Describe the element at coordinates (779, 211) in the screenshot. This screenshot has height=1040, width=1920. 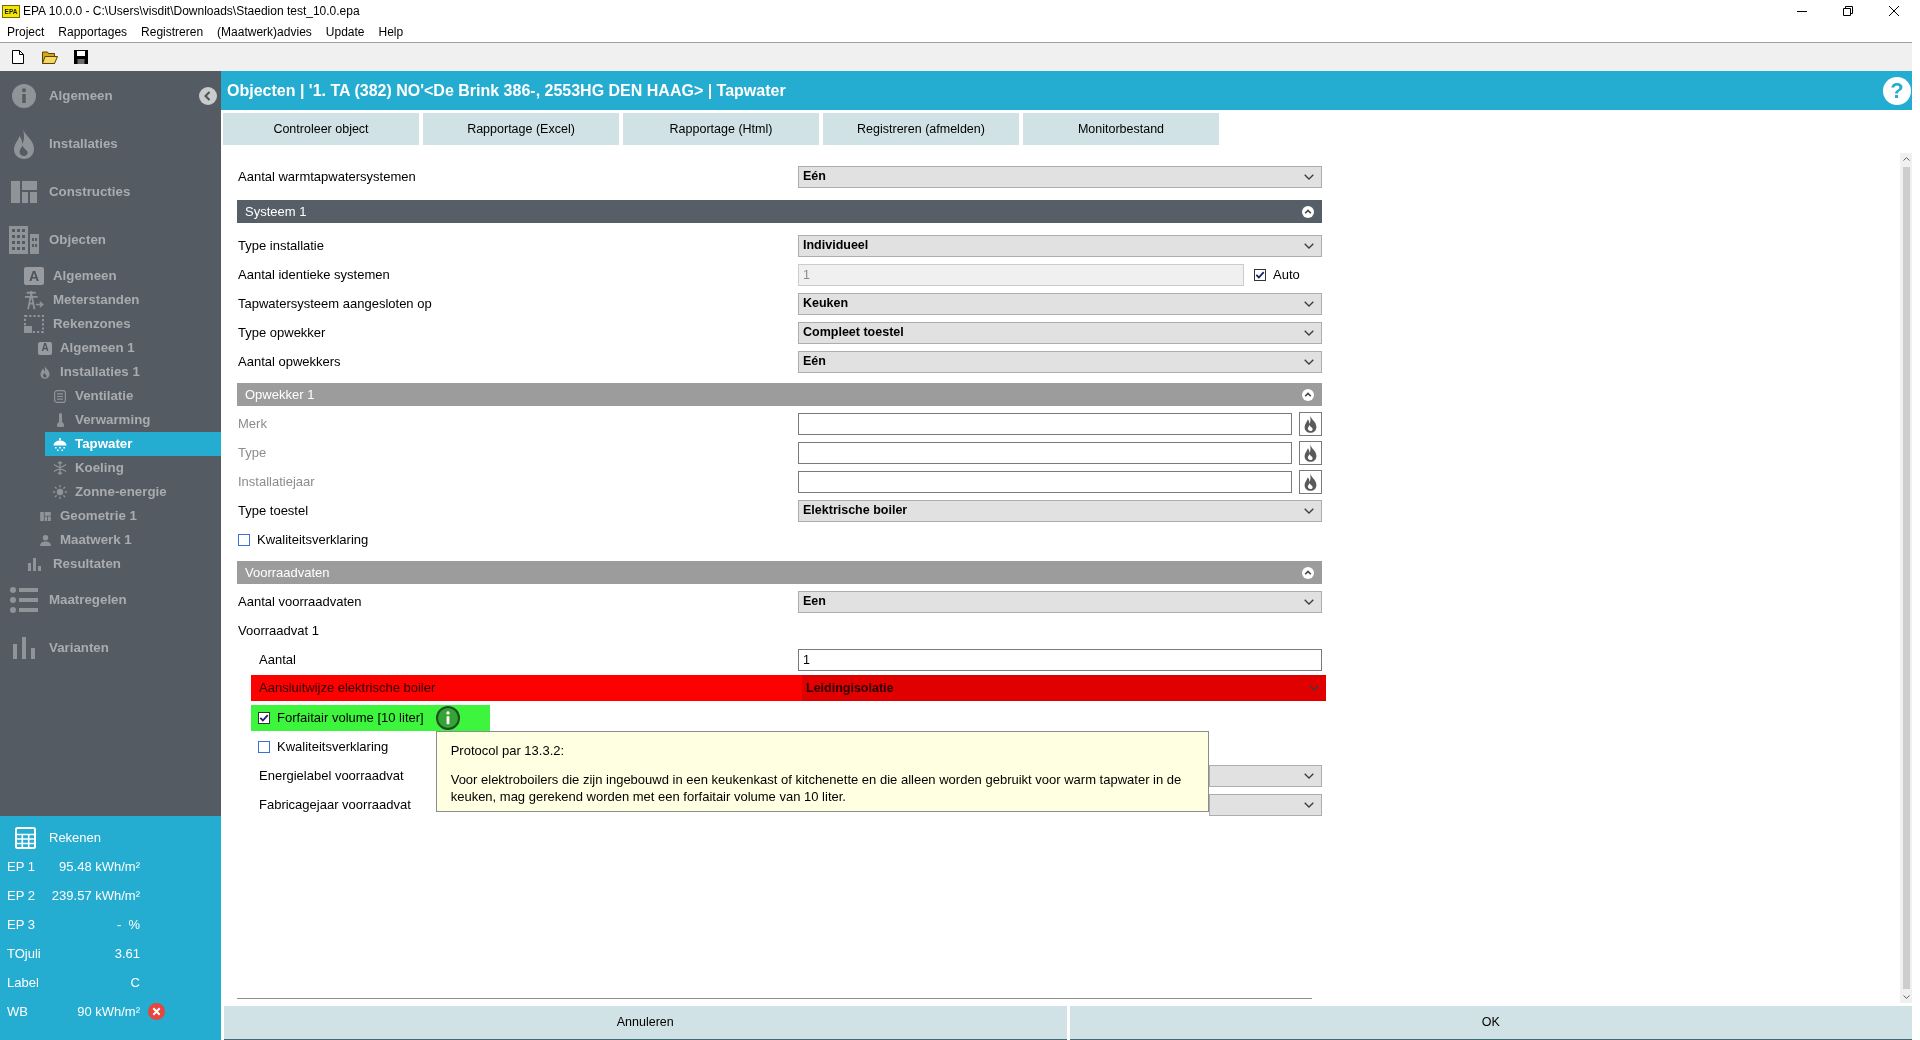
I see `section-header: Systeem 1` at that location.